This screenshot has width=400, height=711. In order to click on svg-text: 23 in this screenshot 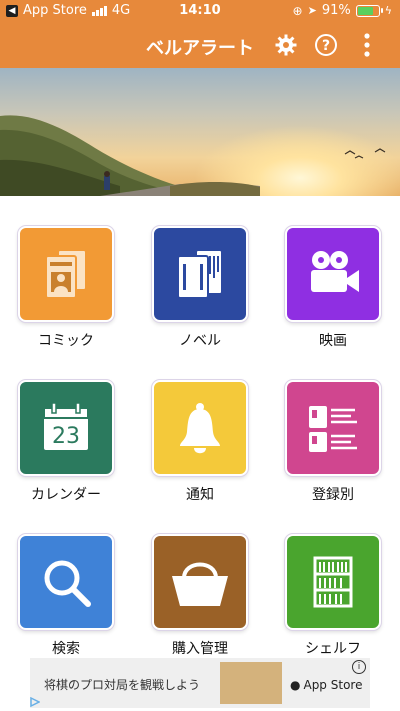, I will do `click(66, 436)`.